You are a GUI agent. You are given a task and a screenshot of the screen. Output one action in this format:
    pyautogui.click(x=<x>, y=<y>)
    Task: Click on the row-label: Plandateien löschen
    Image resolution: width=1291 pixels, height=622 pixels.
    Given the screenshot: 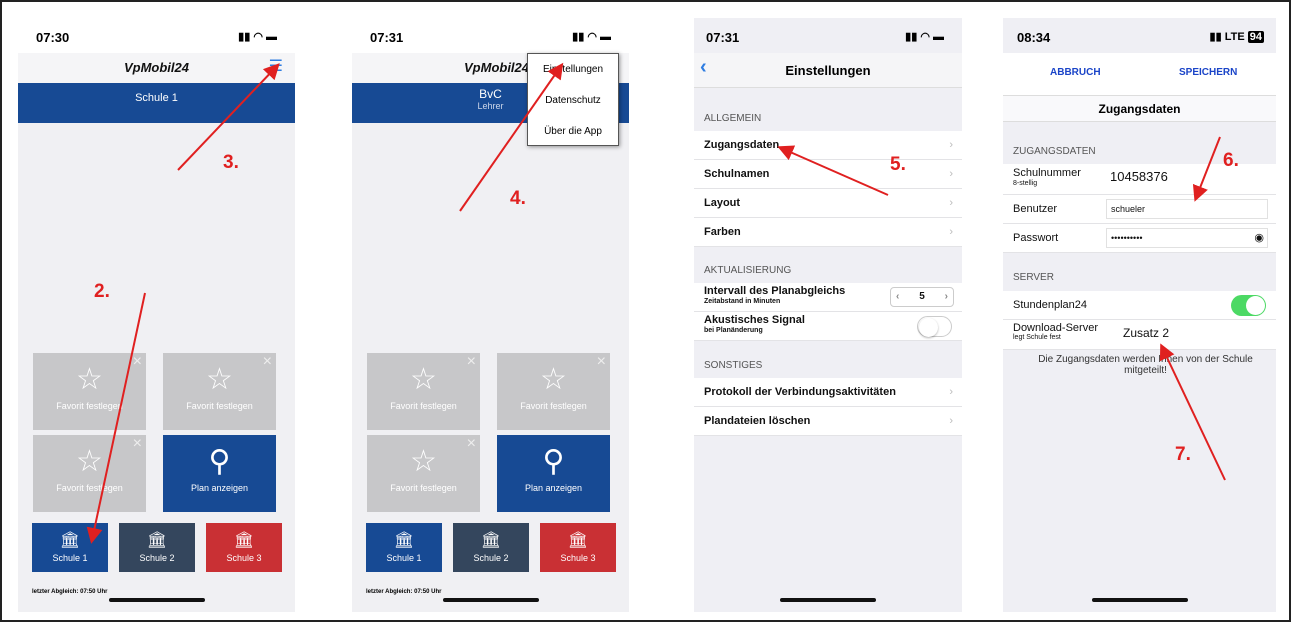 What is the action you would take?
    pyautogui.click(x=757, y=421)
    